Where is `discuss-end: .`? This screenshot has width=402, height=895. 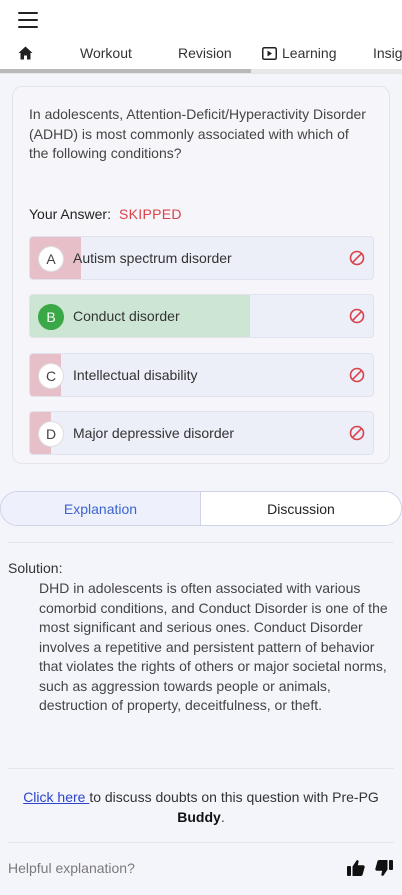 discuss-end: . is located at coordinates (222, 816).